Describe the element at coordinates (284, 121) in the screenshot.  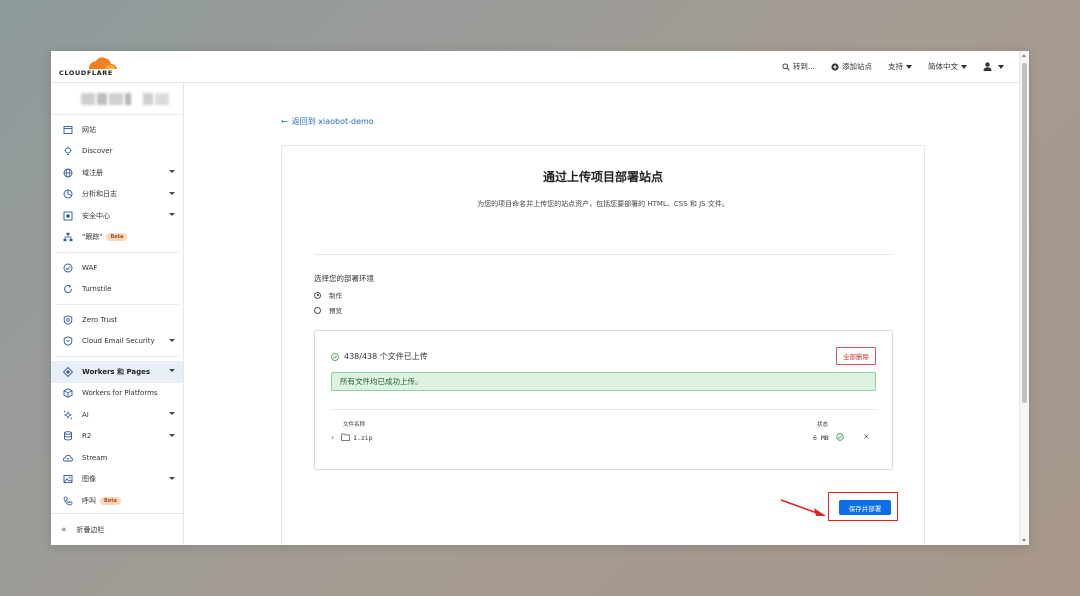
I see `arrow-left-icon: ←` at that location.